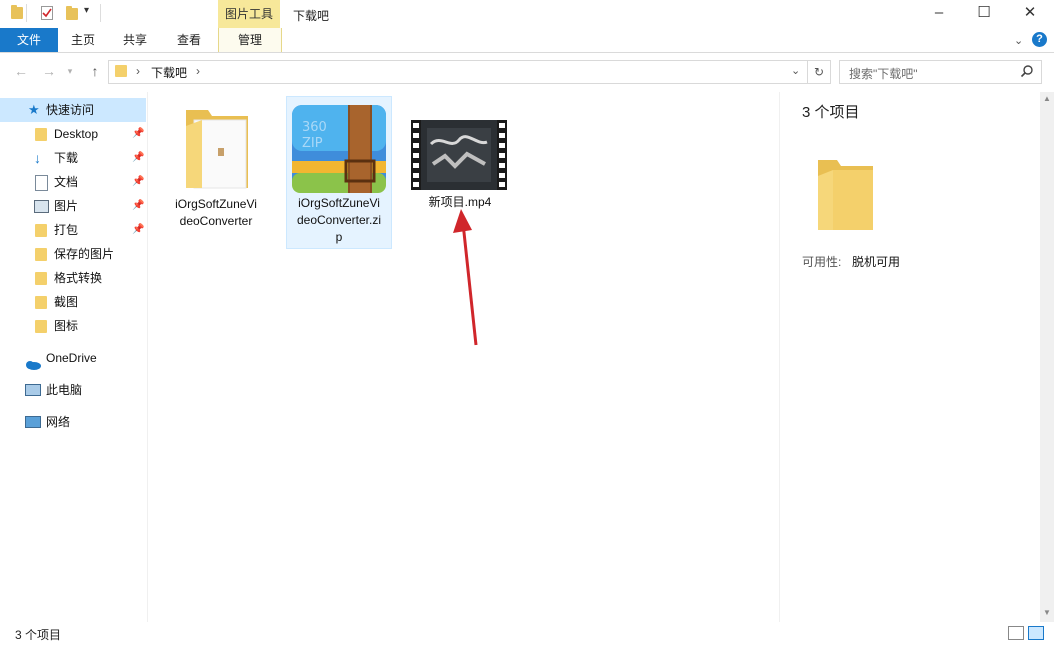  Describe the element at coordinates (459, 155) in the screenshot. I see `video-file-icon` at that location.